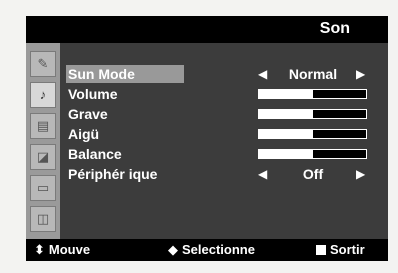 The image size is (398, 273). I want to click on balance-slider-fill, so click(286, 154).